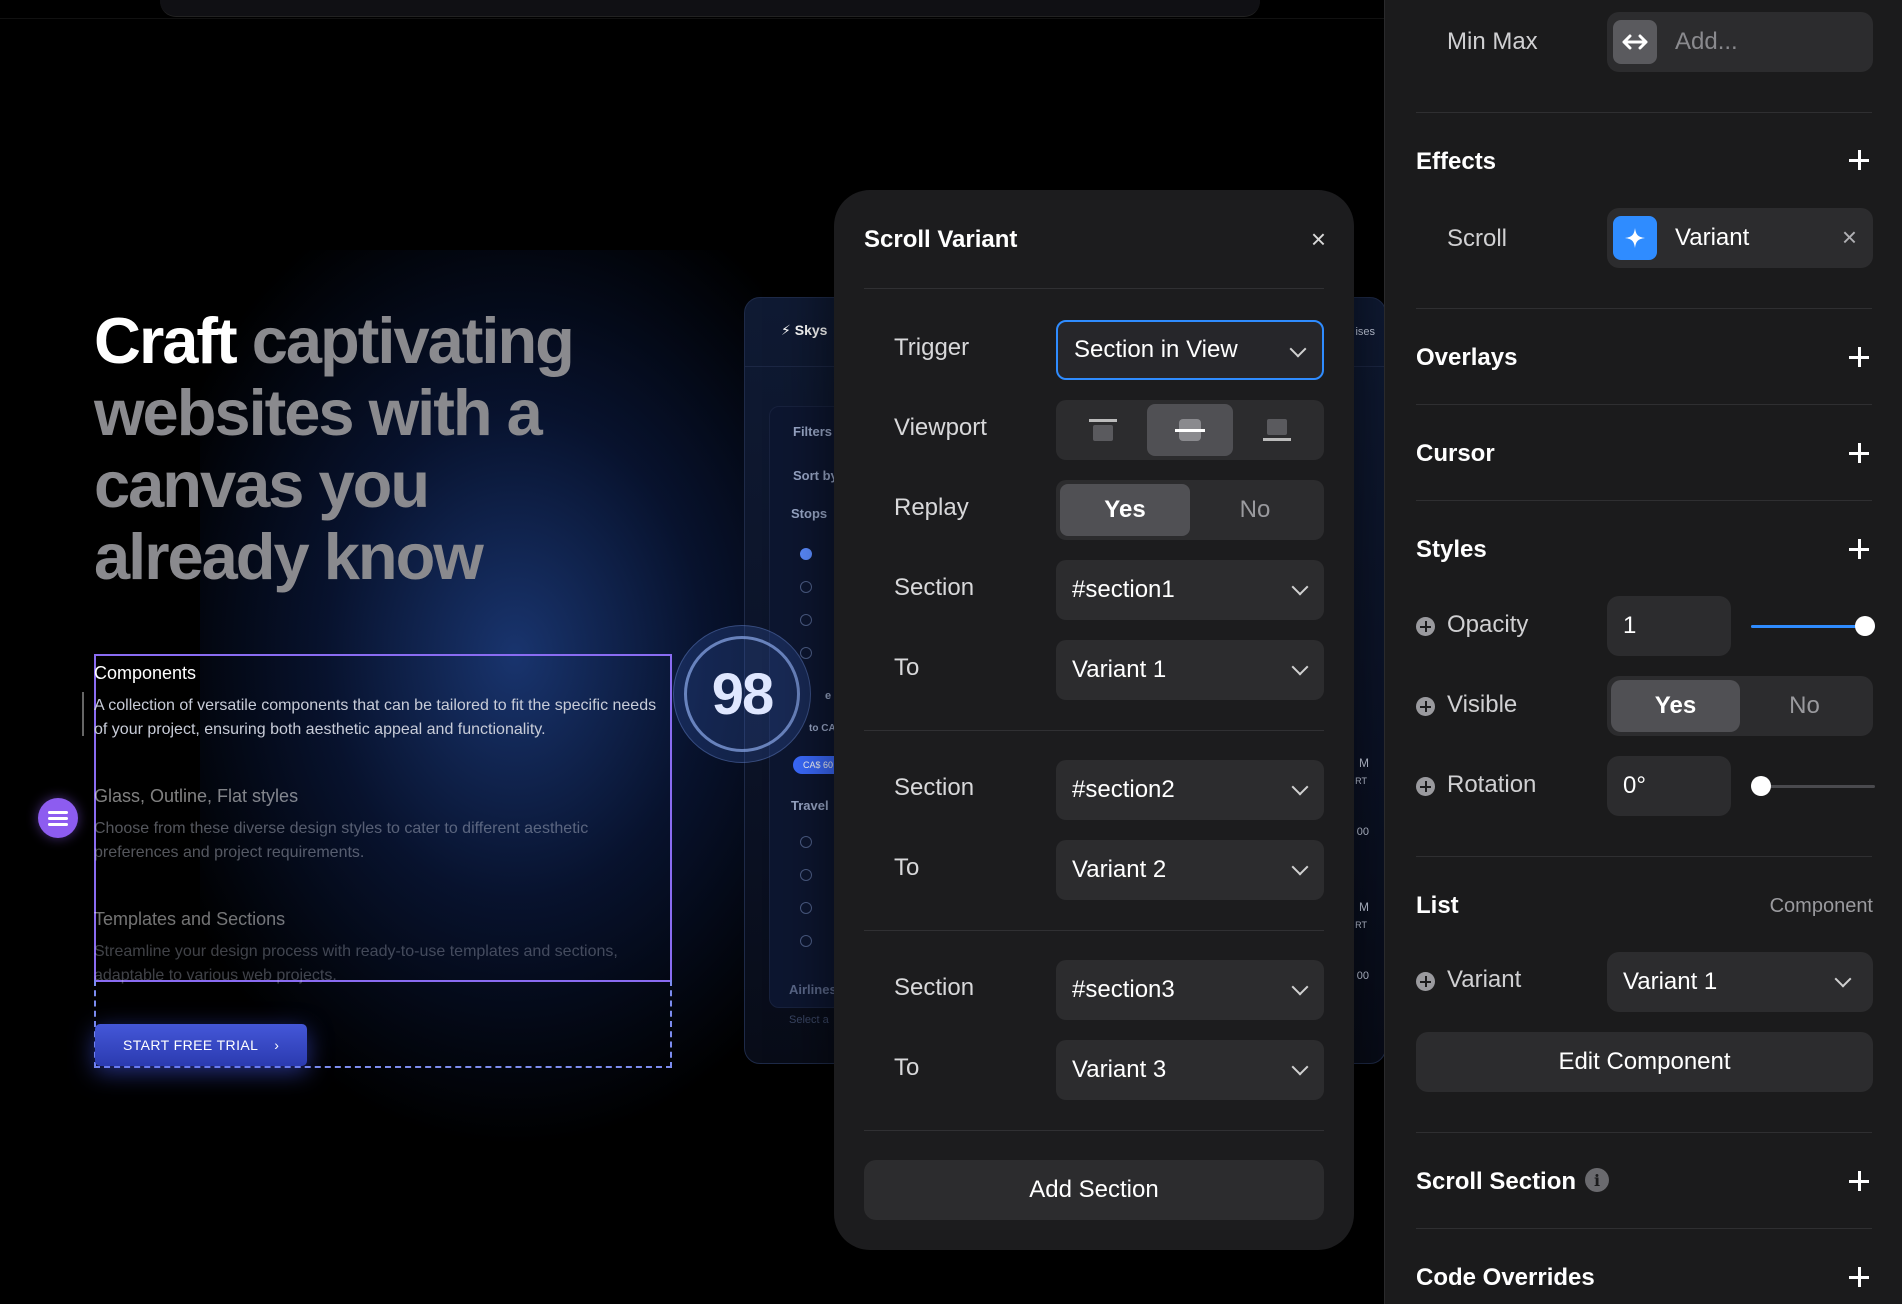 Image resolution: width=1902 pixels, height=1304 pixels. I want to click on mockup-label: e, so click(828, 696).